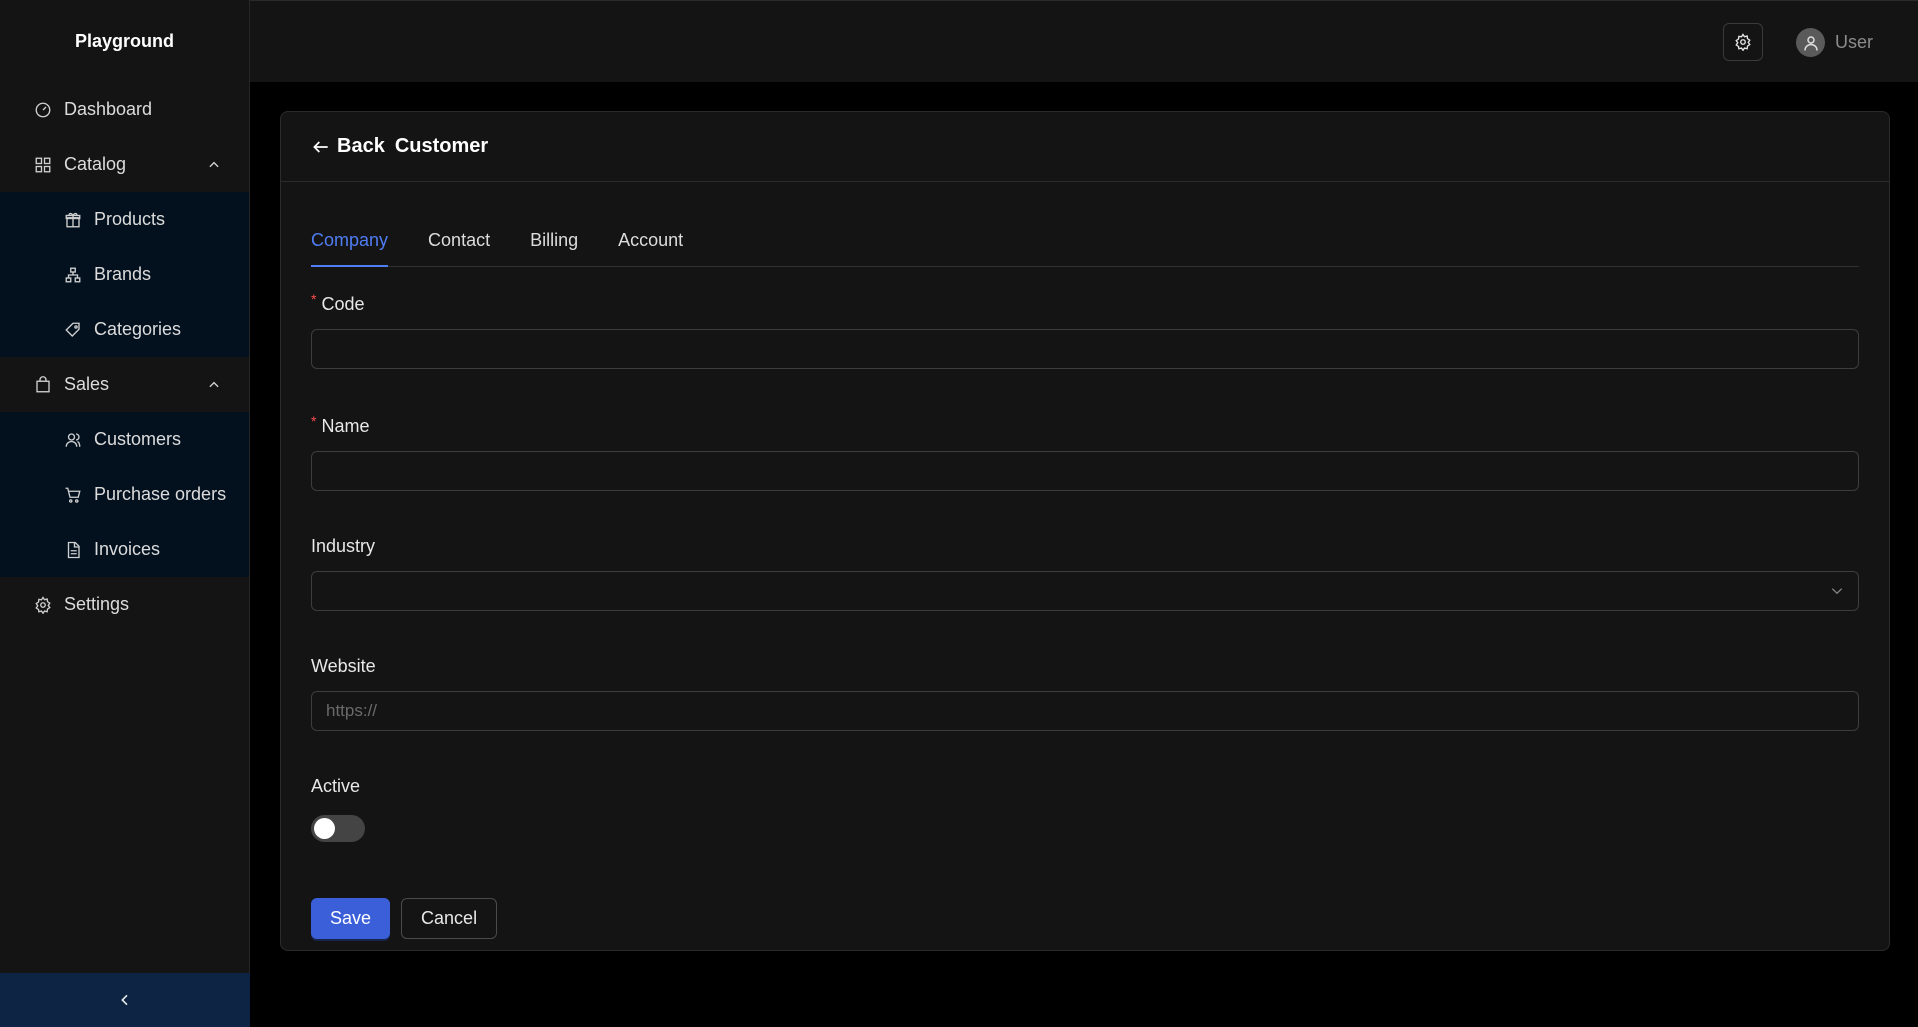 The image size is (1918, 1027). Describe the element at coordinates (108, 109) in the screenshot. I see `sidebar-item-label: Dashboard` at that location.